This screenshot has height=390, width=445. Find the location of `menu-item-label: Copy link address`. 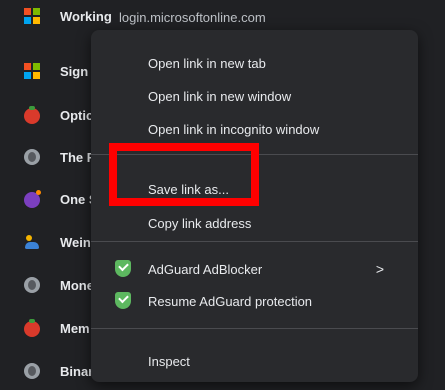

menu-item-label: Copy link address is located at coordinates (200, 223).